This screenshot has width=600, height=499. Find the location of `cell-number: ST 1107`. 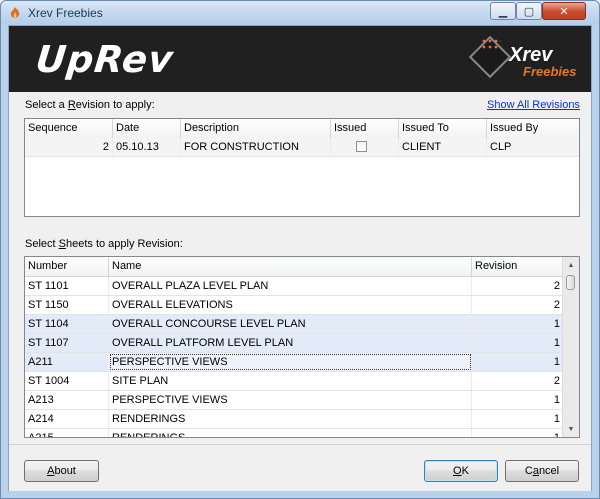

cell-number: ST 1107 is located at coordinates (67, 343).